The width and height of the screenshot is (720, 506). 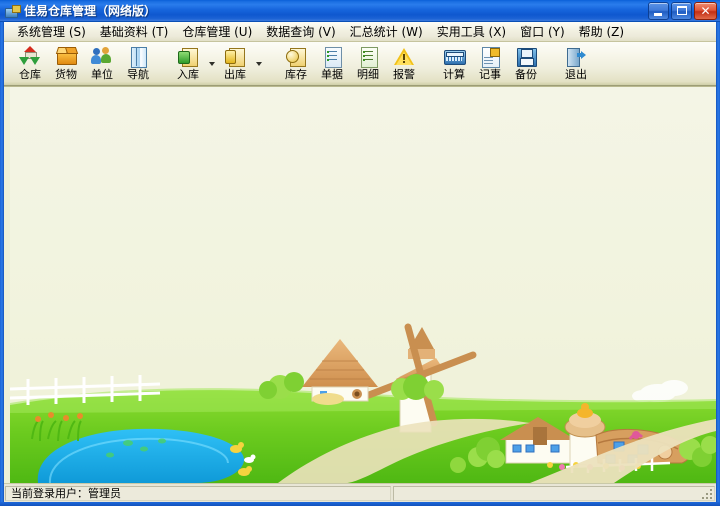 What do you see at coordinates (576, 74) in the screenshot?
I see `toolbar-label-exit: 退出` at bounding box center [576, 74].